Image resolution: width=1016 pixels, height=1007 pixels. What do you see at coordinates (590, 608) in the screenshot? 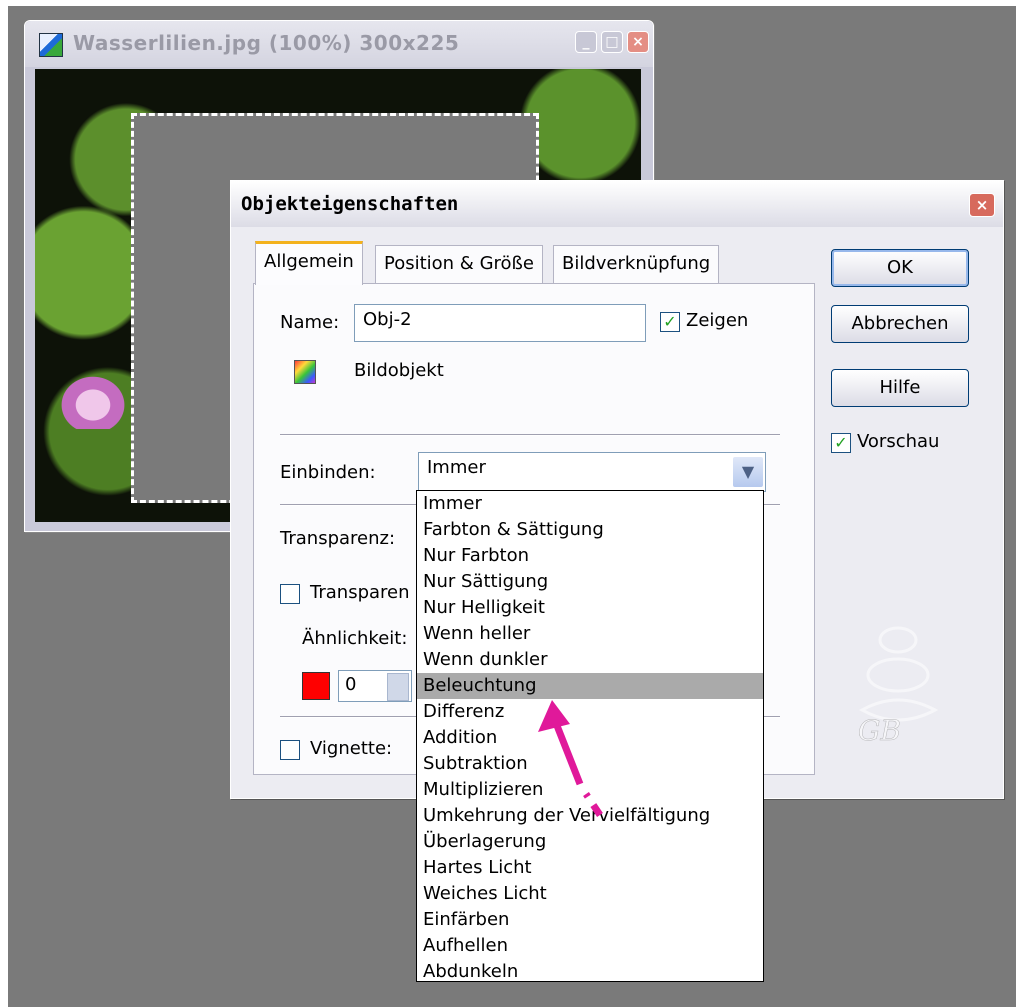
I see `blend-mode-option: Nur Helligkeit` at bounding box center [590, 608].